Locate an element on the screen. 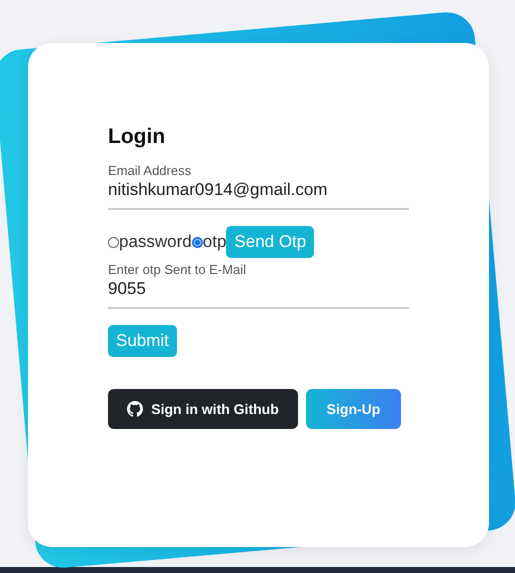 The image size is (515, 573). github-icon is located at coordinates (135, 409).